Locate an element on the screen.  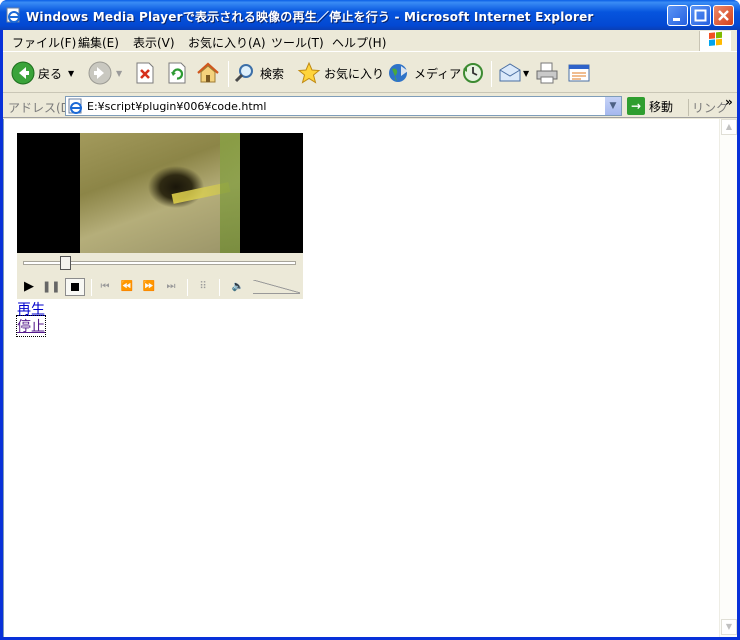
scroll-up-button: ▲ is located at coordinates (729, 127).